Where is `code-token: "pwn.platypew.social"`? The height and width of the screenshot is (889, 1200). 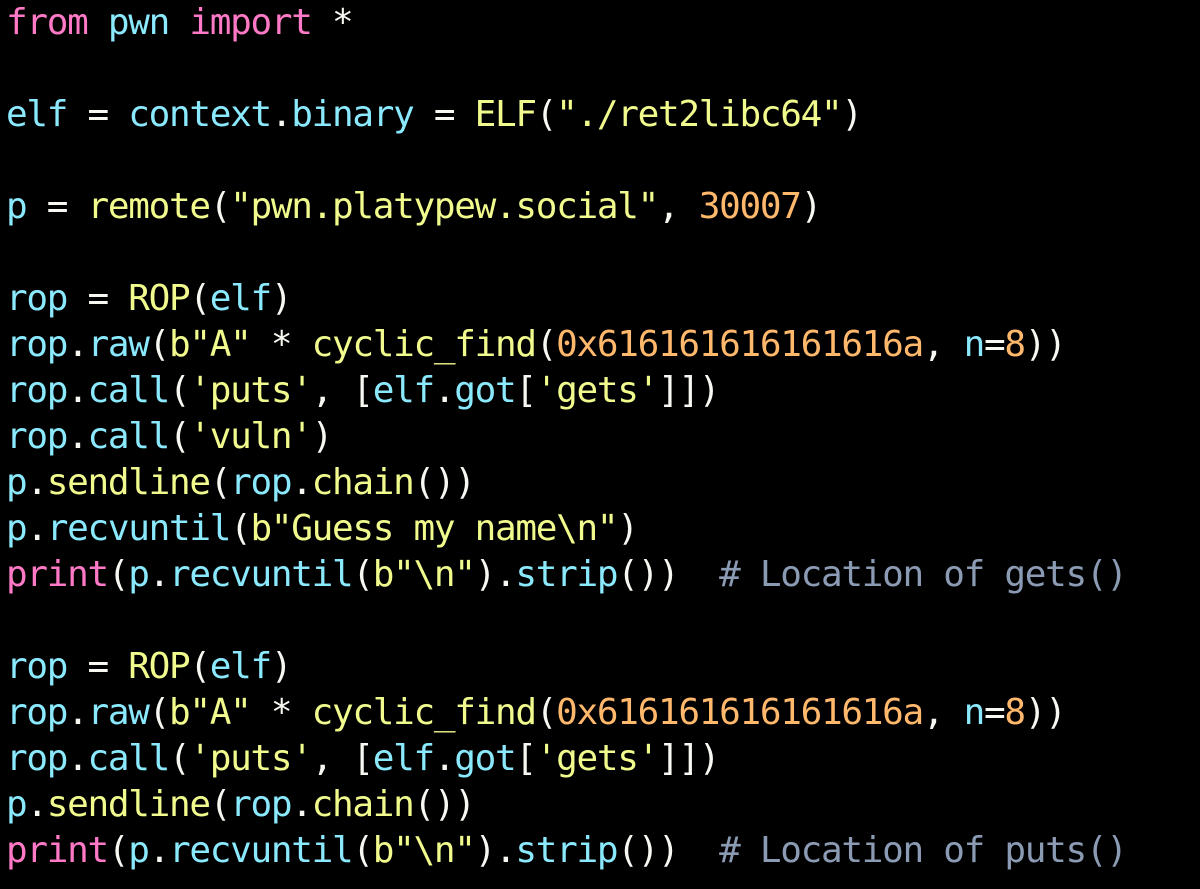
code-token: "pwn.platypew.social" is located at coordinates (444, 206).